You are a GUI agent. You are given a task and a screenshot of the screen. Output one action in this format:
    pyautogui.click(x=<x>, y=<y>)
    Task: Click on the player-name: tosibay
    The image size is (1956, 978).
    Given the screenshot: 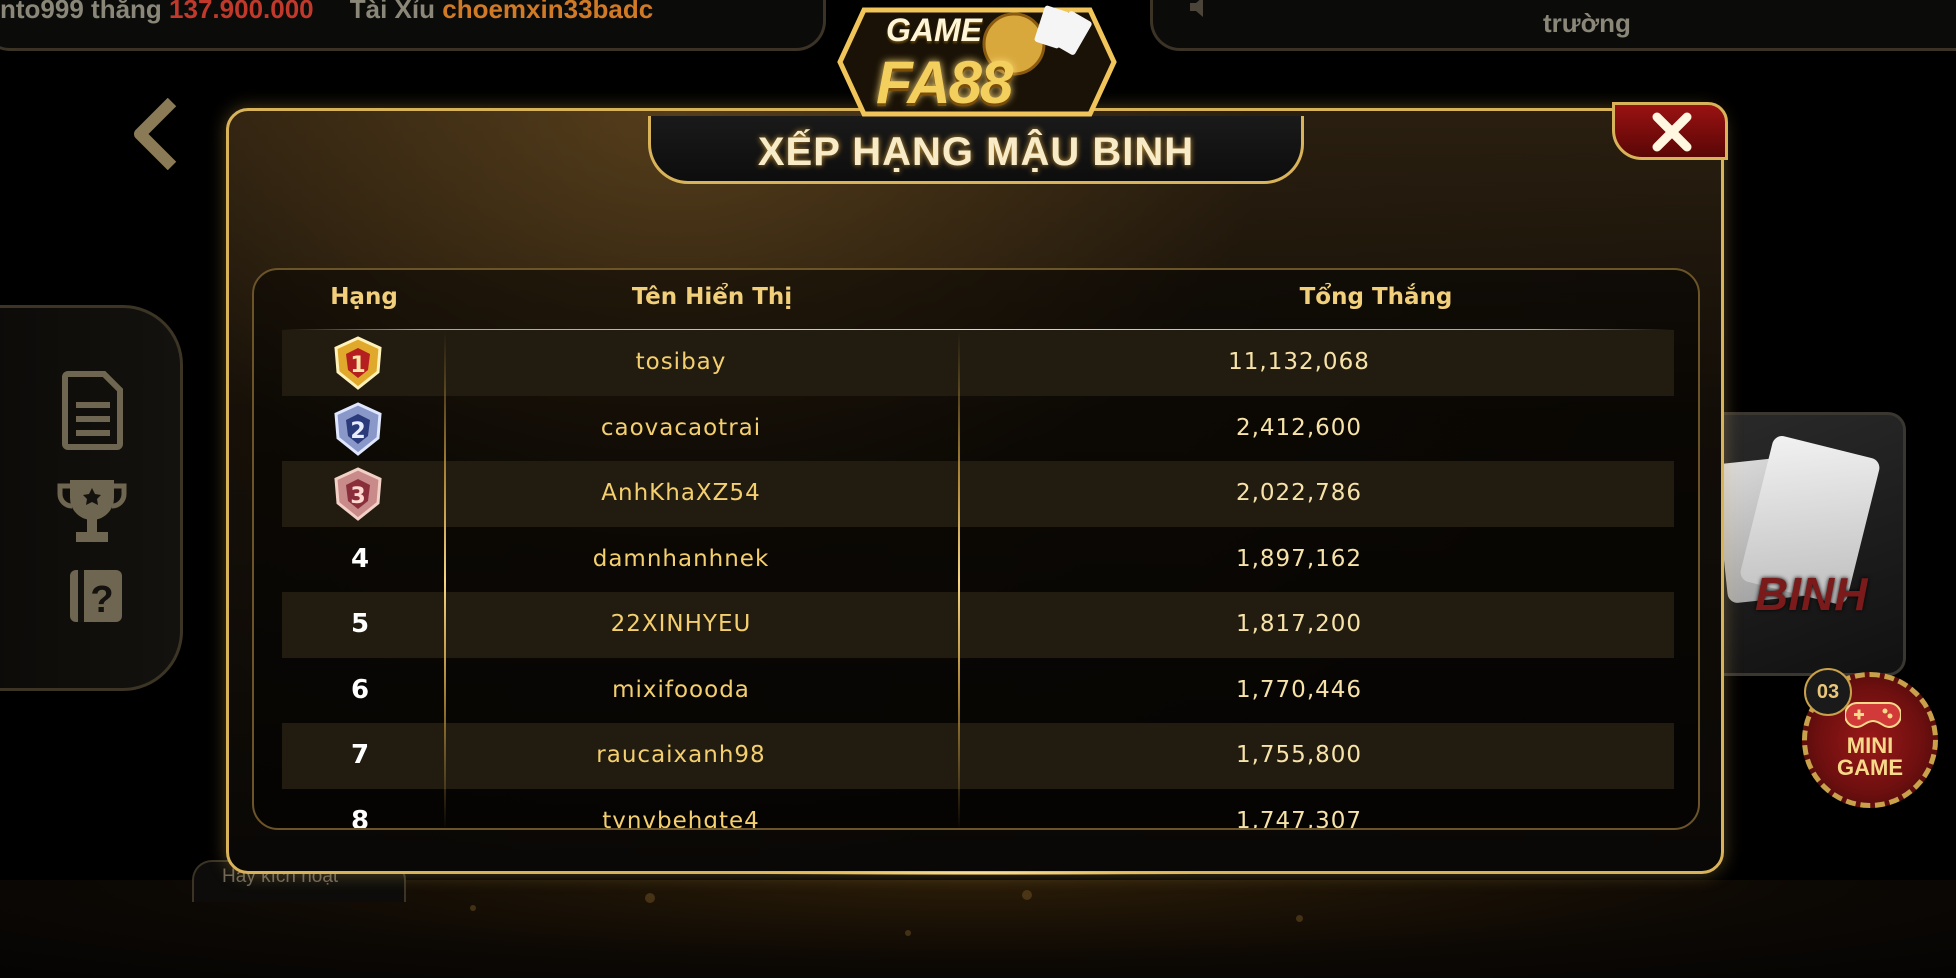 What is the action you would take?
    pyautogui.click(x=681, y=362)
    